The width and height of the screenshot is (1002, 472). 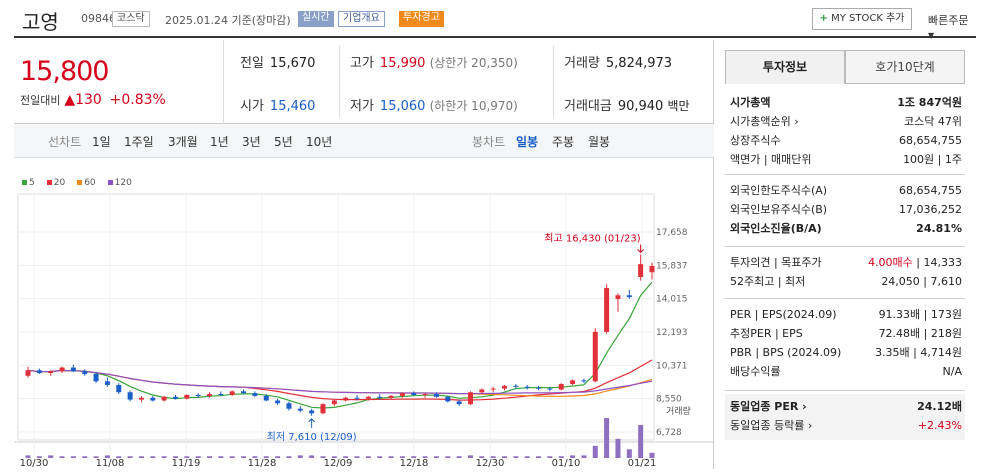 What do you see at coordinates (361, 19) in the screenshot?
I see `company-info-dropdown: 기업개요` at bounding box center [361, 19].